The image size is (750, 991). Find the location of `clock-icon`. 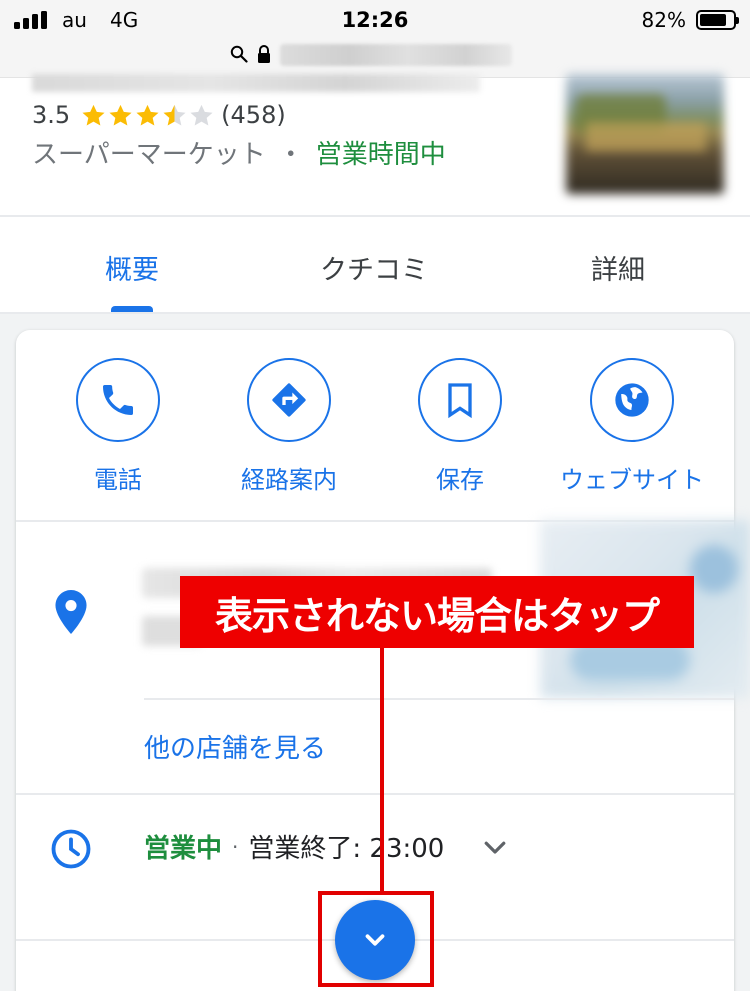

clock-icon is located at coordinates (71, 849).